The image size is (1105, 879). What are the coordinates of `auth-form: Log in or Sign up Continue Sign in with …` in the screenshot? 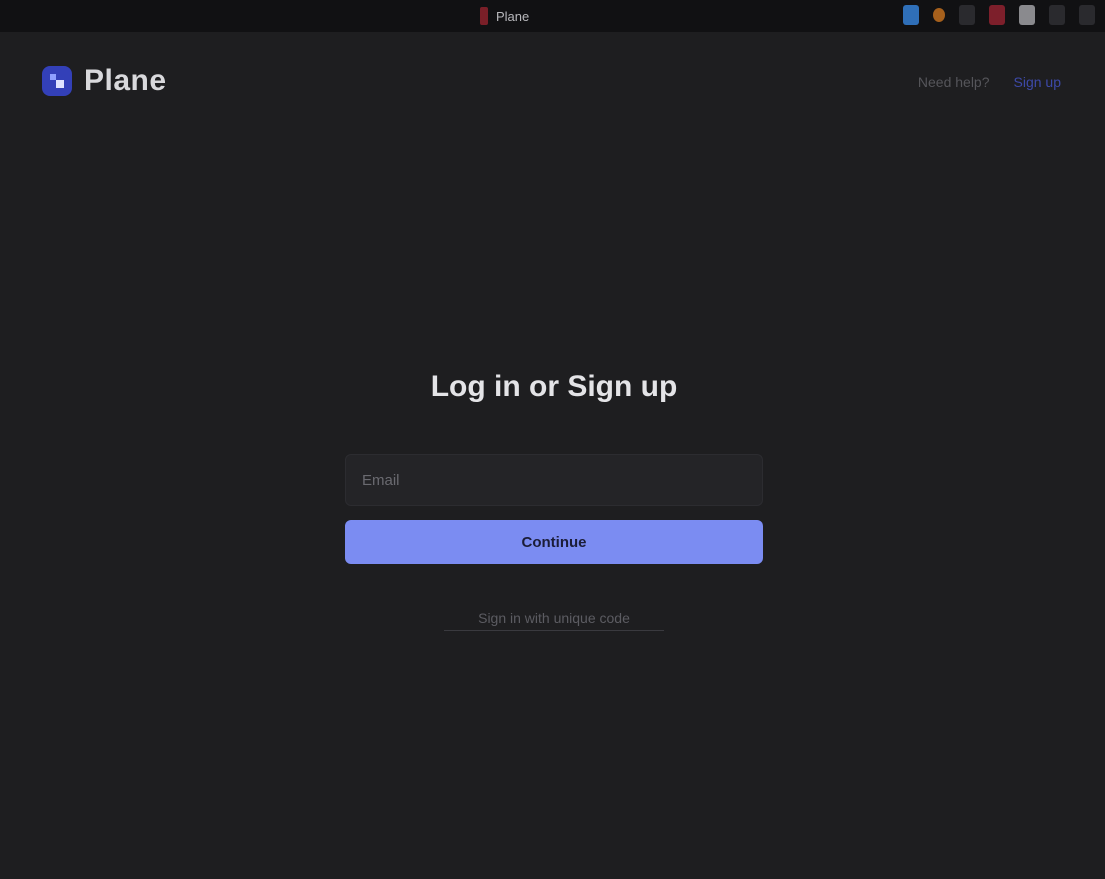 It's located at (554, 500).